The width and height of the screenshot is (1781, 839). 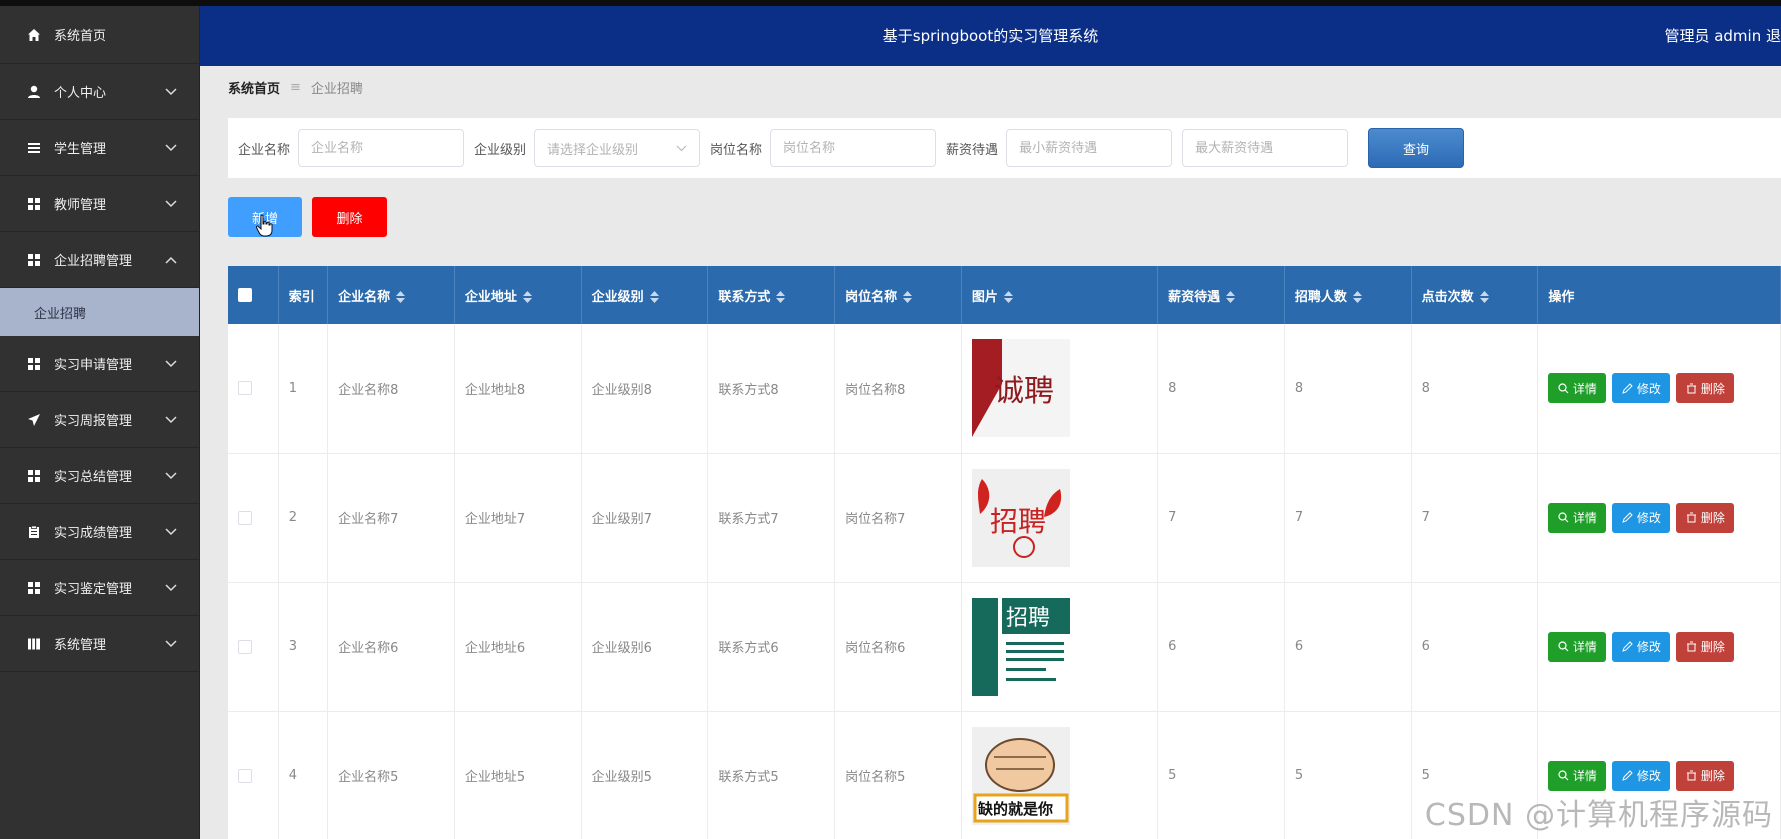 What do you see at coordinates (303, 647) in the screenshot?
I see `cell-index: 3` at bounding box center [303, 647].